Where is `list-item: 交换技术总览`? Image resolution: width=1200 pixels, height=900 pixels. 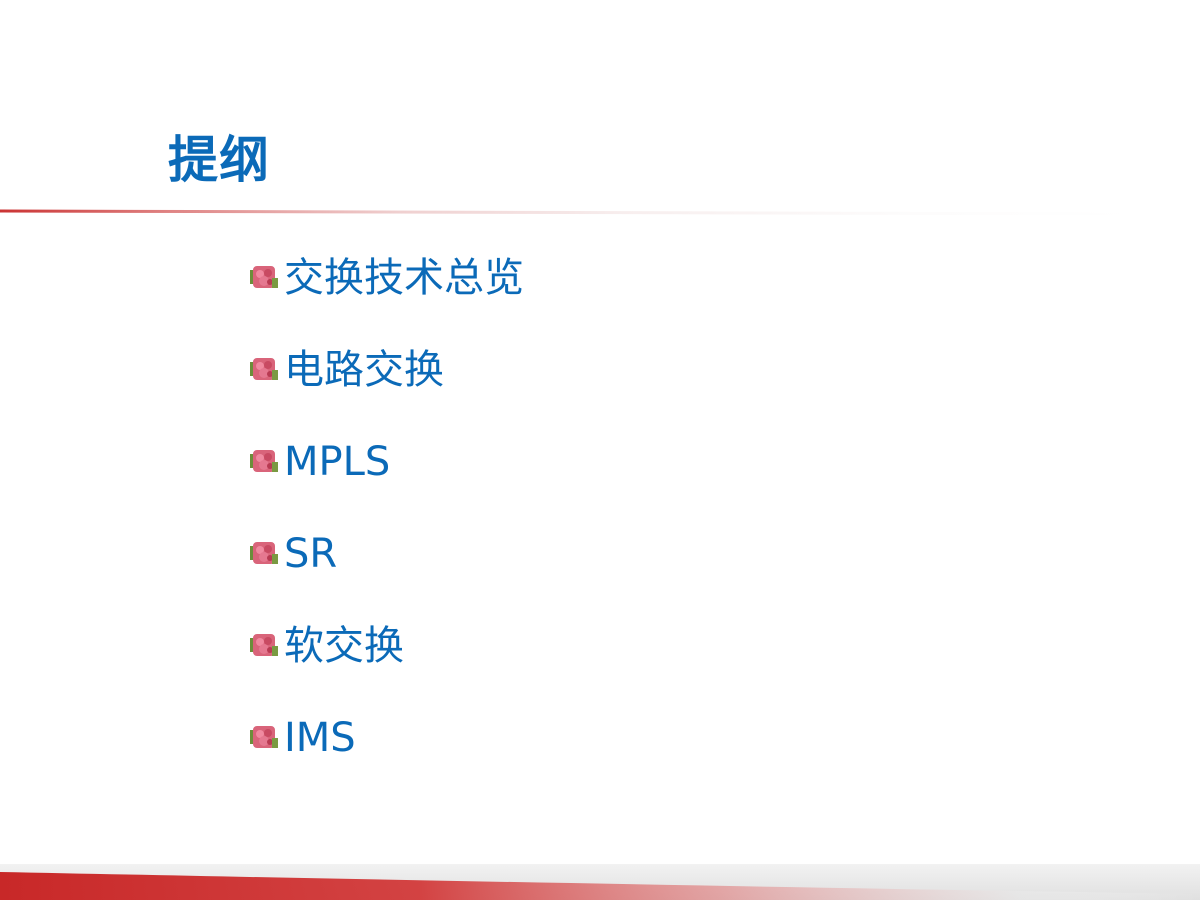 list-item: 交换技术总览 is located at coordinates (387, 294).